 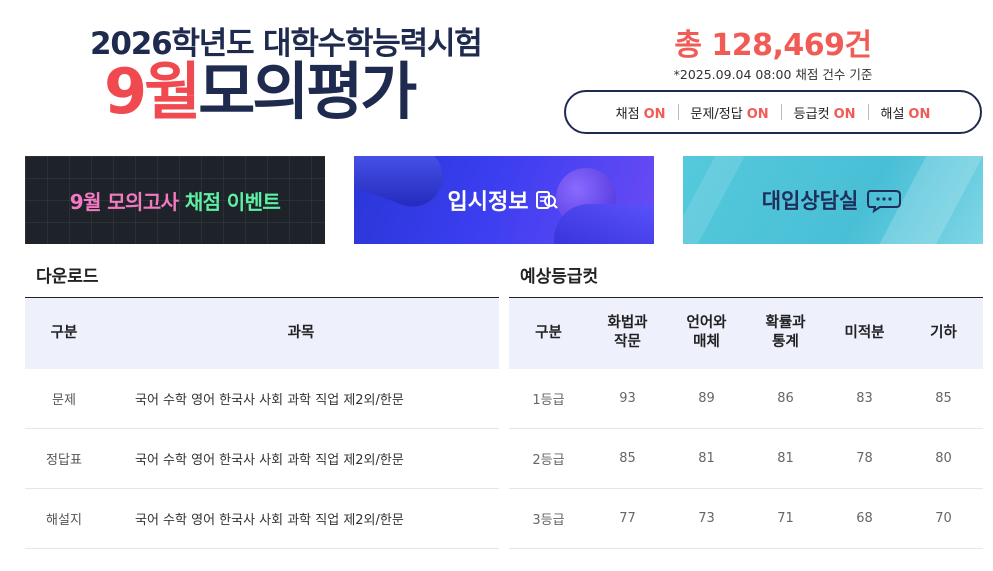 I want to click on banner-label-part1: 9월 모의고사, so click(x=124, y=201).